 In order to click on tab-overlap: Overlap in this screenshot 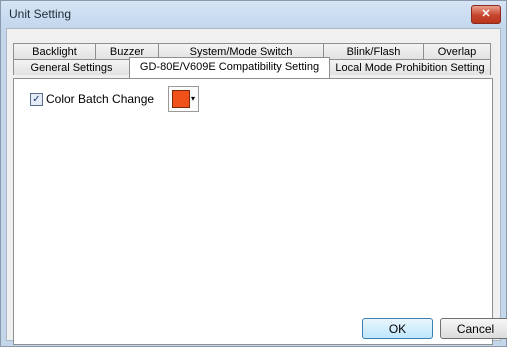, I will do `click(457, 51)`.